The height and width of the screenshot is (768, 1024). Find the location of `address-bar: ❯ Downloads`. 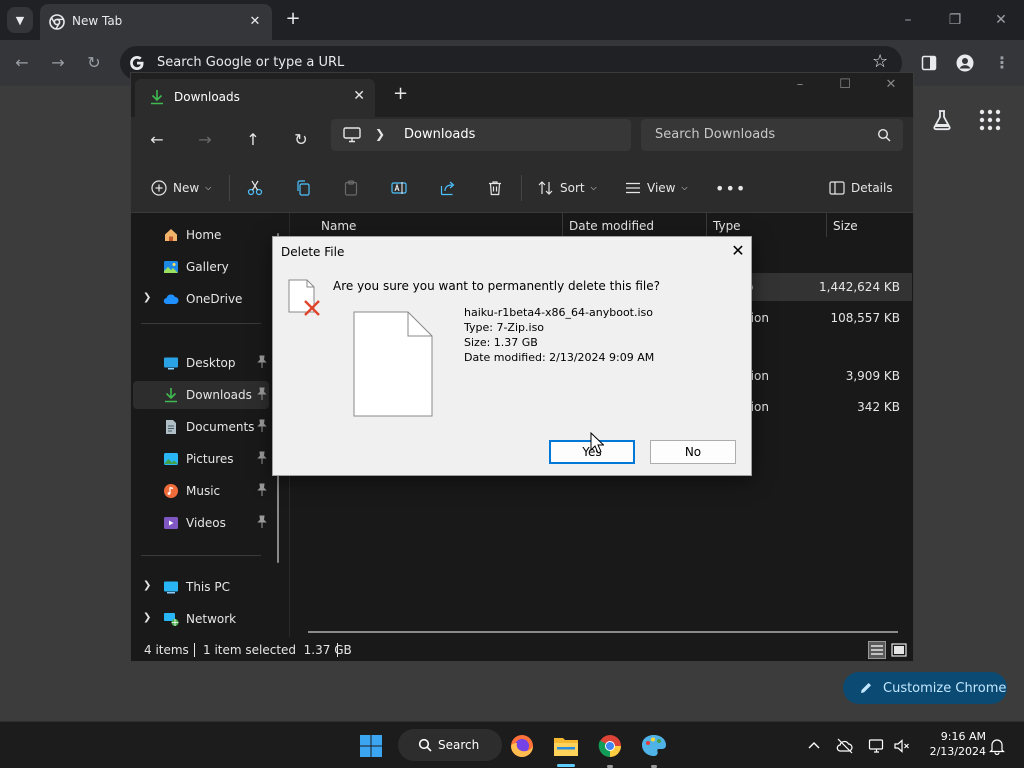

address-bar: ❯ Downloads is located at coordinates (481, 135).